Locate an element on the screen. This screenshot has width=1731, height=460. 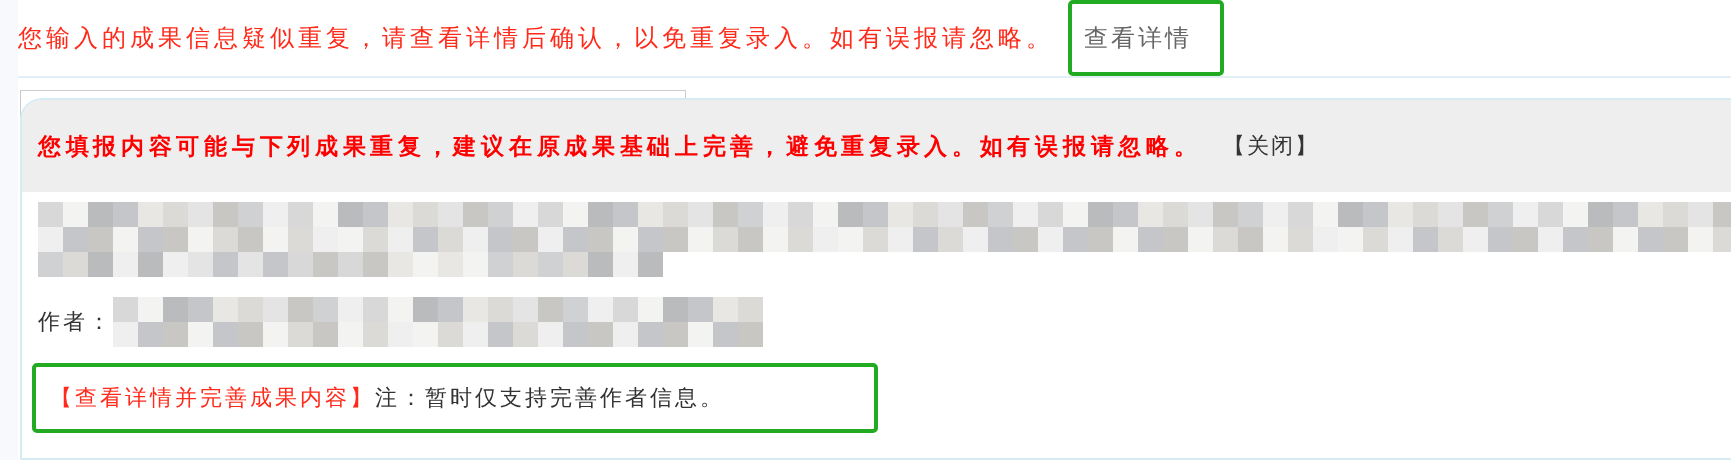
author-label: 作者： is located at coordinates (75, 322).